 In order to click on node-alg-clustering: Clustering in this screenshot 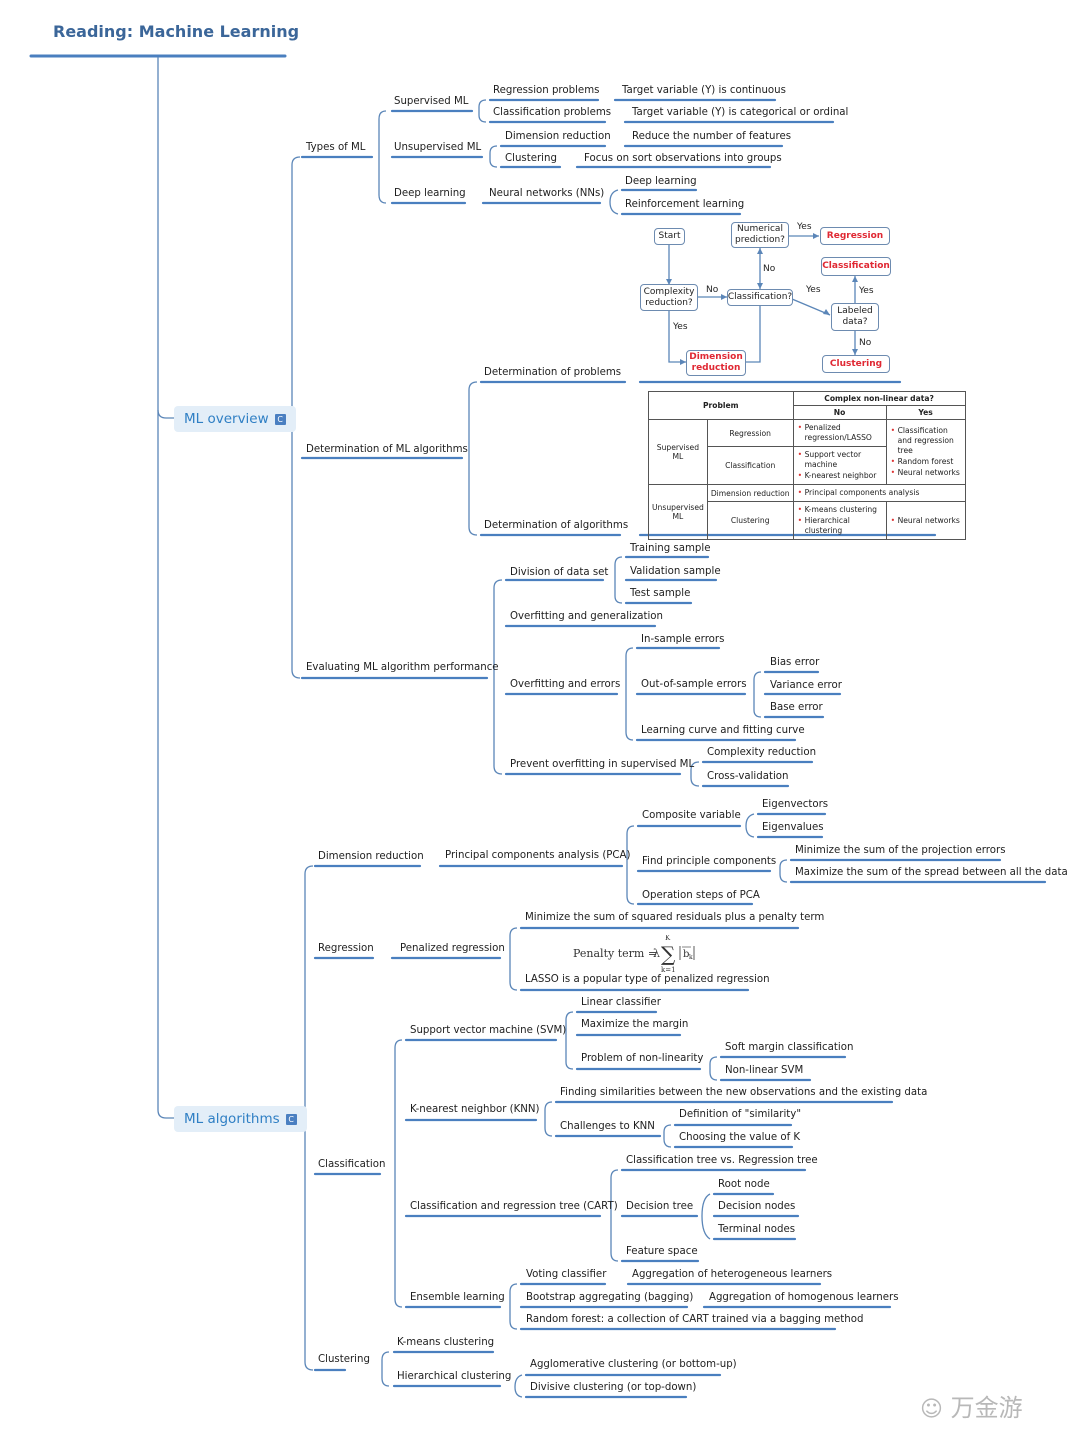, I will do `click(344, 1360)`.